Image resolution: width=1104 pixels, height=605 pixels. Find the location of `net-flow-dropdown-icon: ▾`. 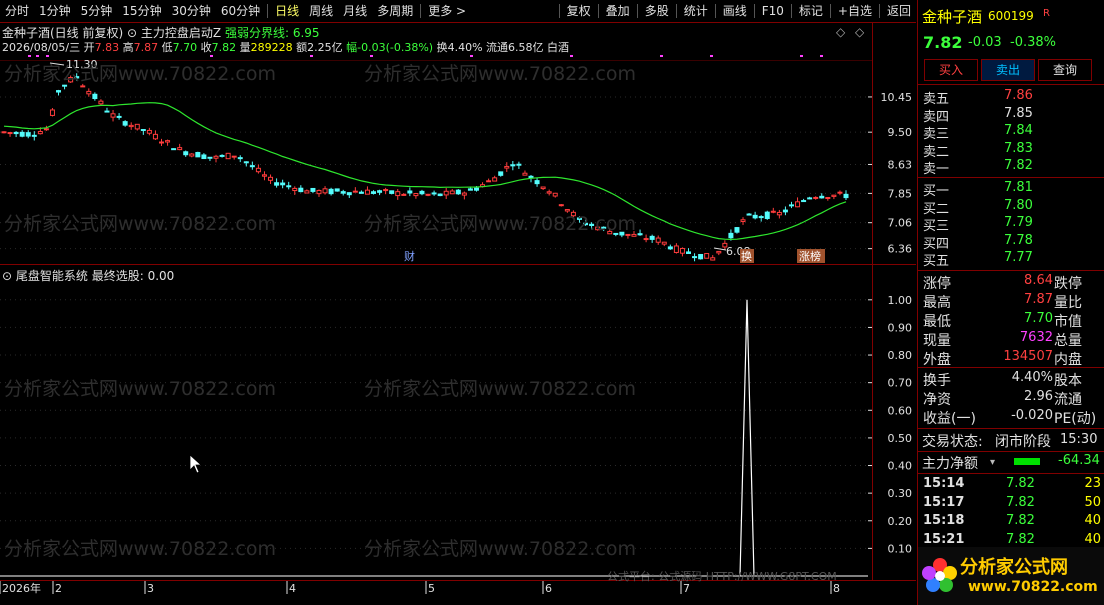

net-flow-dropdown-icon: ▾ is located at coordinates (992, 462).